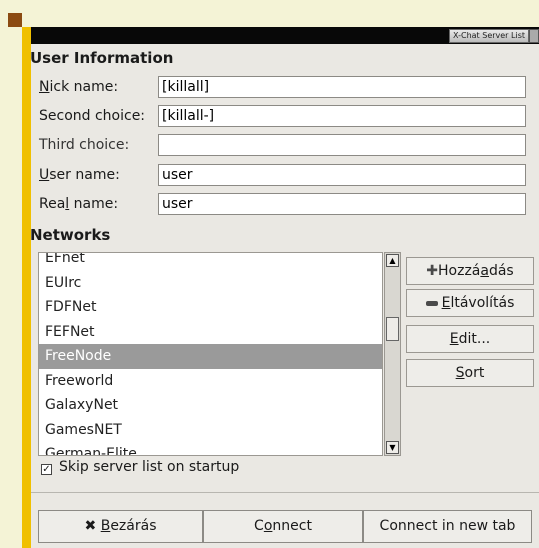  I want to click on user-name-input, so click(342, 175).